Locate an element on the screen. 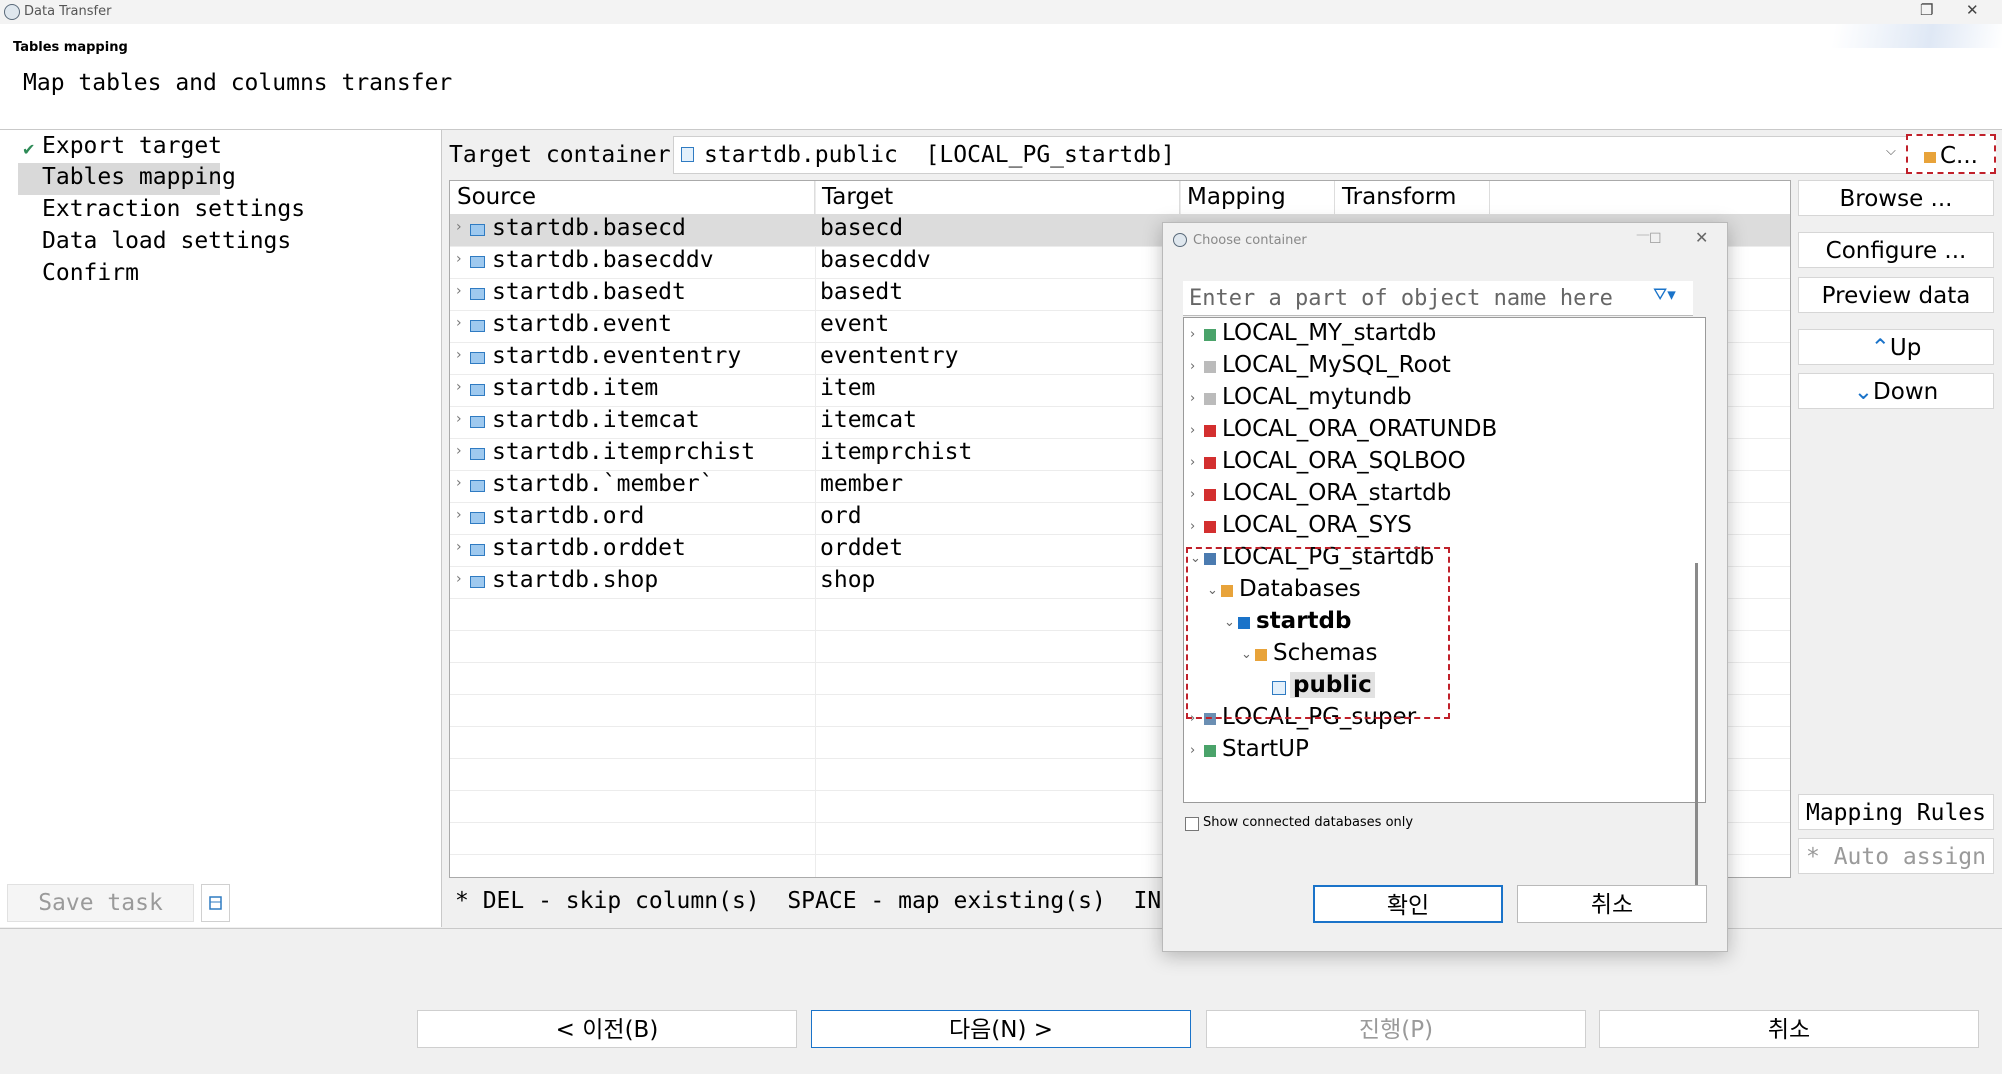 The height and width of the screenshot is (1074, 2002). mysql-connected-icon is located at coordinates (1210, 751).